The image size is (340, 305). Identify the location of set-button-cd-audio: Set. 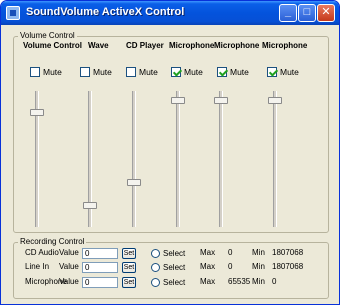
(129, 253).